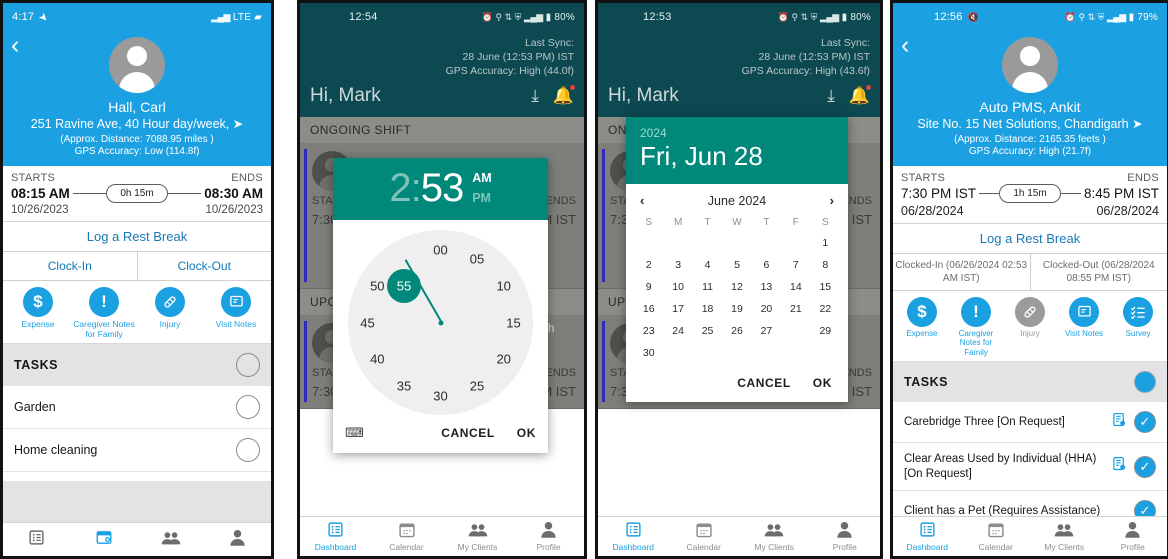 This screenshot has width=1168, height=559. I want to click on task-row: Home cleaning, so click(137, 450).